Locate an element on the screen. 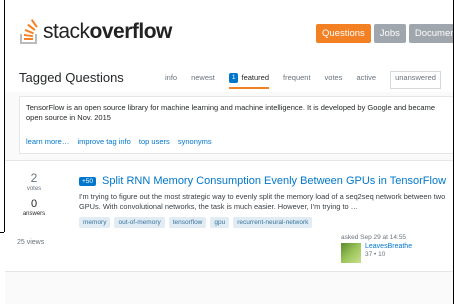  owner-name-link: LeavesBreathe is located at coordinates (388, 246).